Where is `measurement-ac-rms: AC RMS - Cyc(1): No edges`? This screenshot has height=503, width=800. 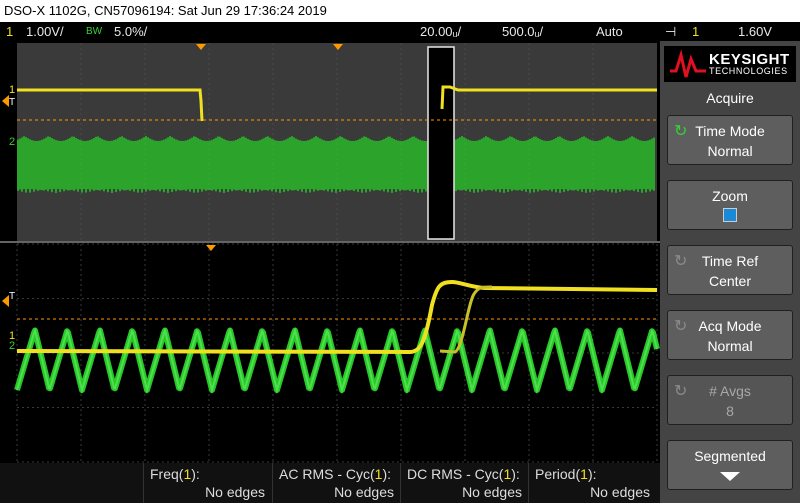
measurement-ac-rms: AC RMS - Cyc(1): No edges is located at coordinates (336, 483).